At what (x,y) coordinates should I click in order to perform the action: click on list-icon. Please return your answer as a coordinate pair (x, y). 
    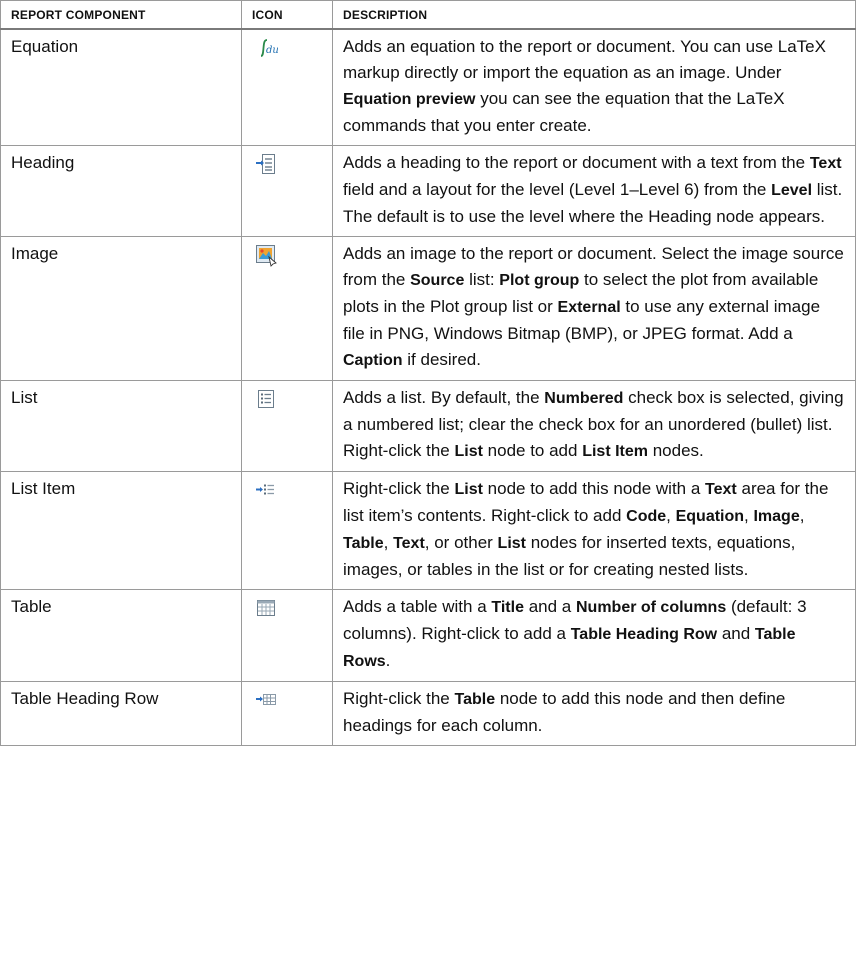
    Looking at the image, I should click on (266, 399).